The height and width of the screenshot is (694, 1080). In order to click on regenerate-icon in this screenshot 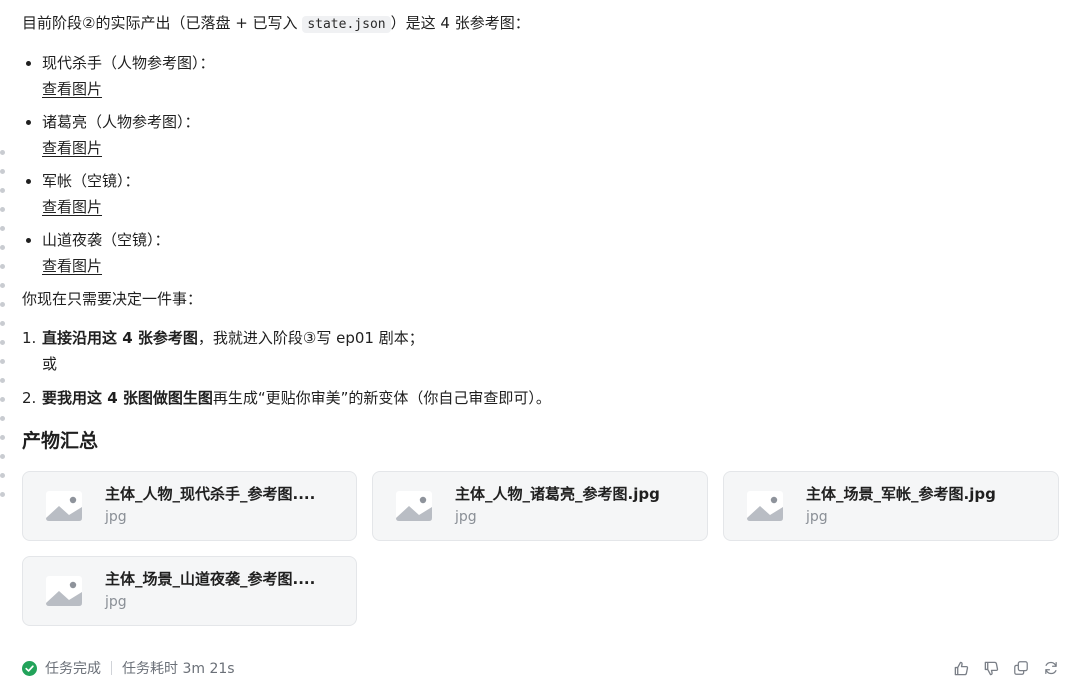, I will do `click(1051, 668)`.